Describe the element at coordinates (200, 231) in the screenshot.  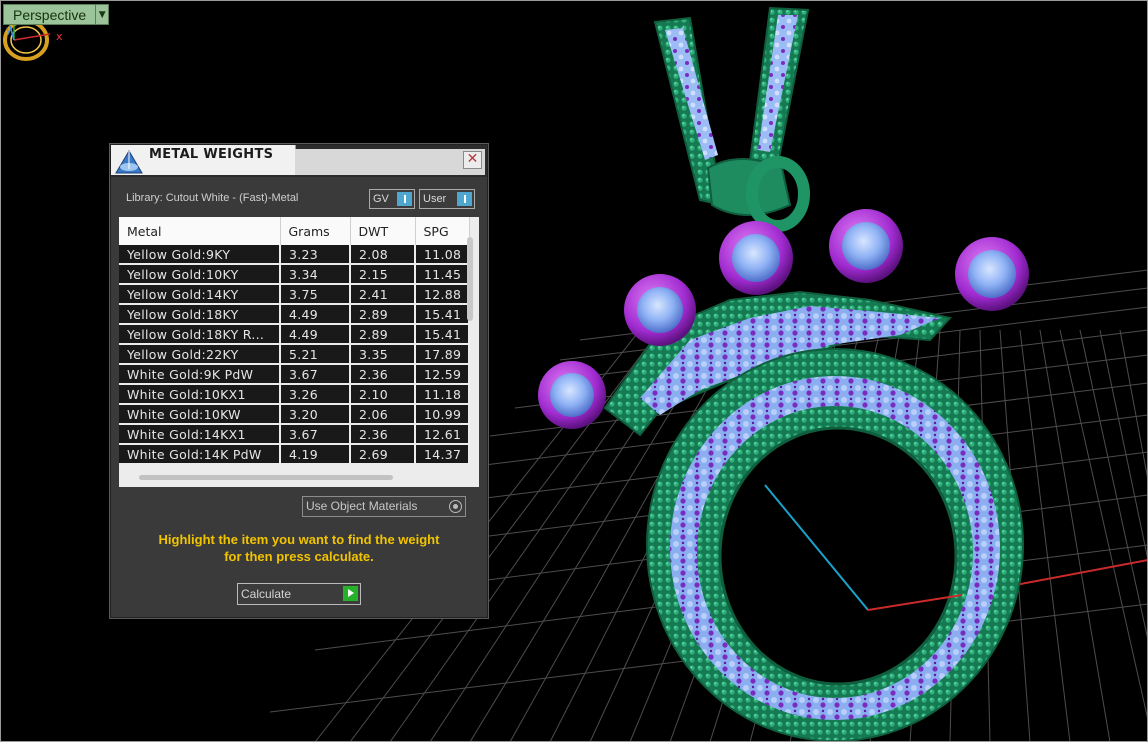
I see `column-header-metal: Metal` at that location.